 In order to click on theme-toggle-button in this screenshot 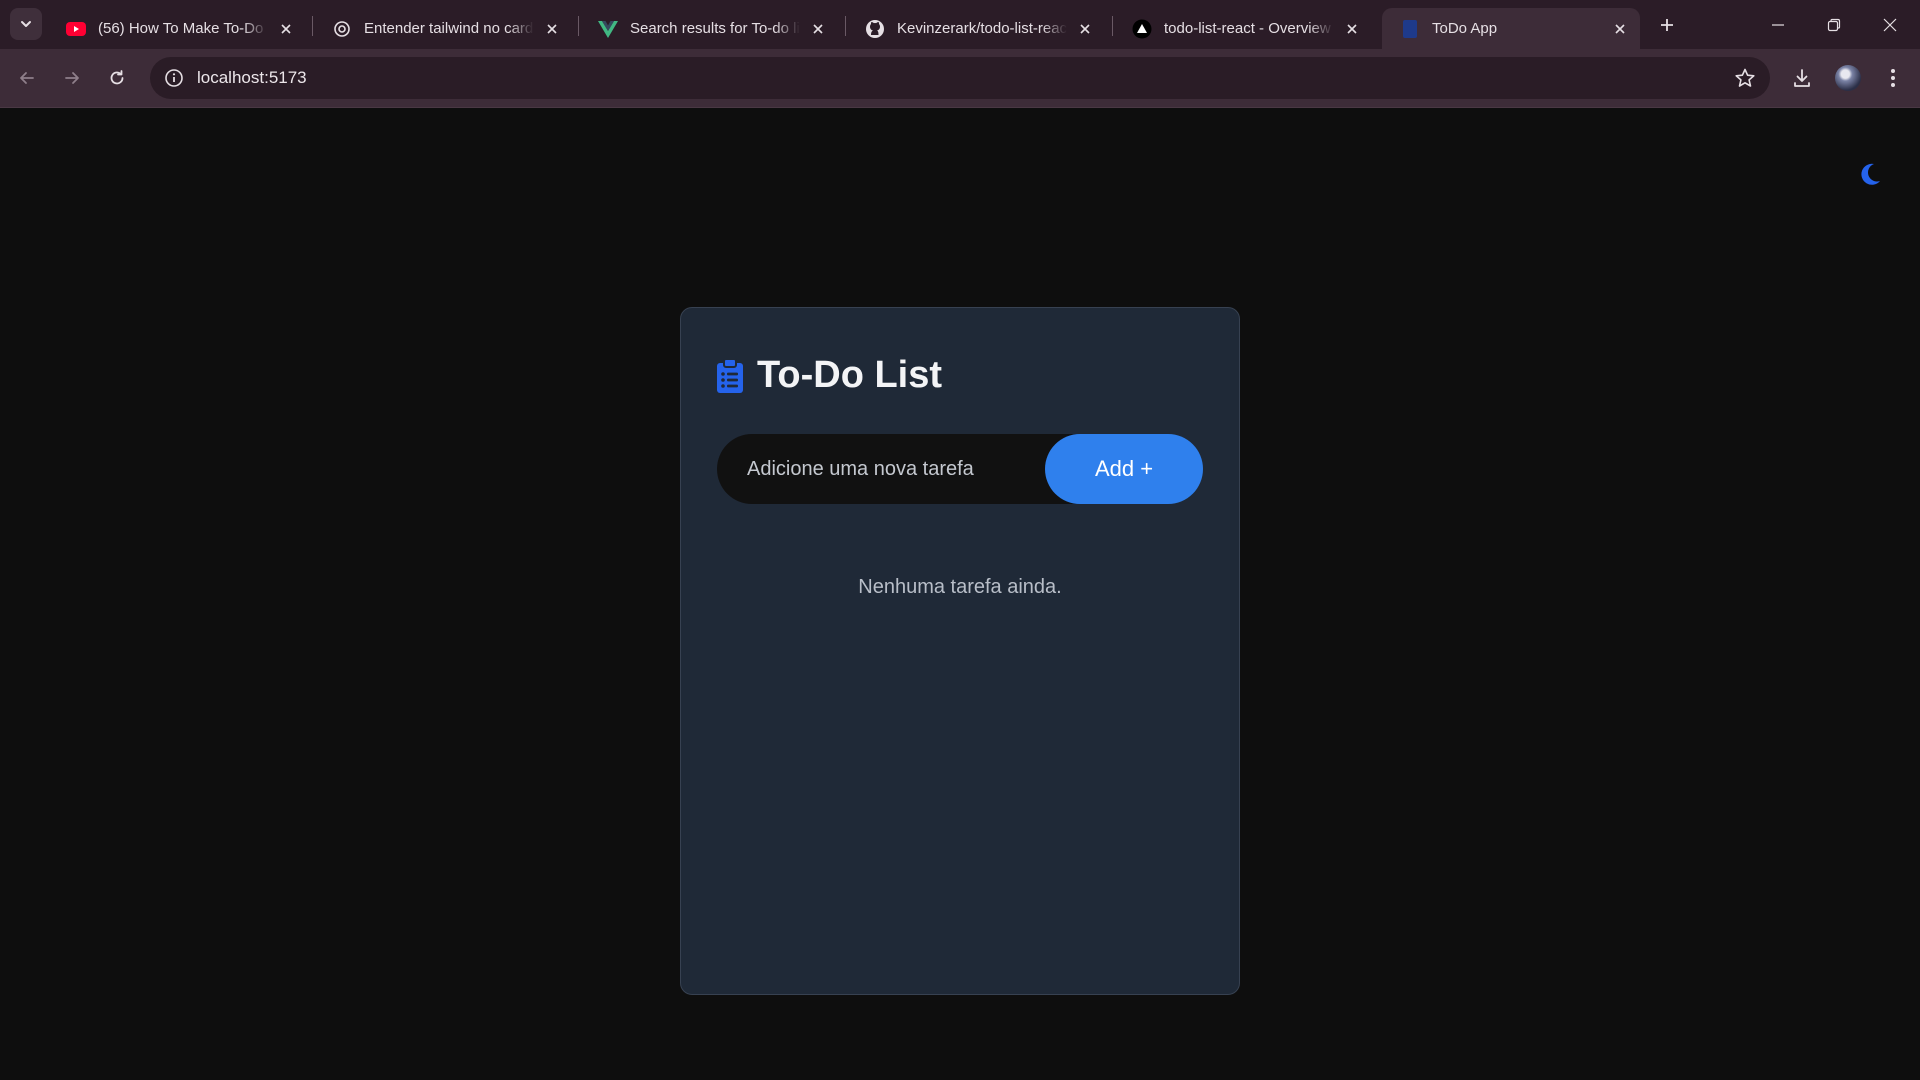, I will do `click(1870, 174)`.